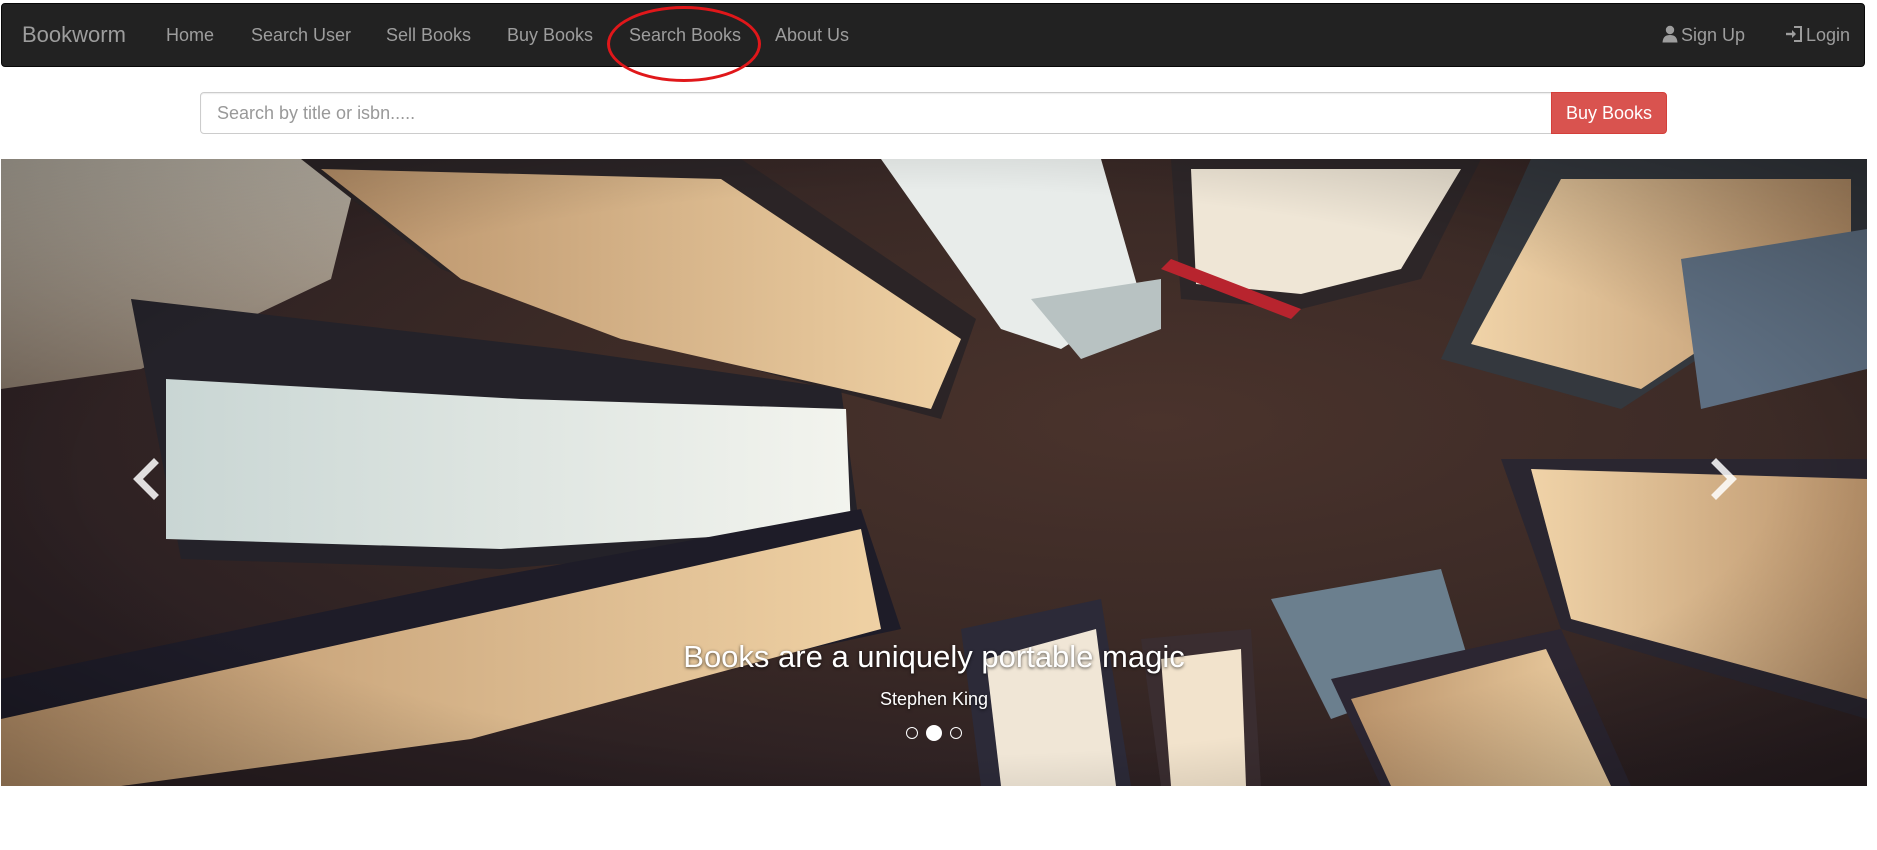  Describe the element at coordinates (301, 35) in the screenshot. I see `nav-search-user: Search User` at that location.